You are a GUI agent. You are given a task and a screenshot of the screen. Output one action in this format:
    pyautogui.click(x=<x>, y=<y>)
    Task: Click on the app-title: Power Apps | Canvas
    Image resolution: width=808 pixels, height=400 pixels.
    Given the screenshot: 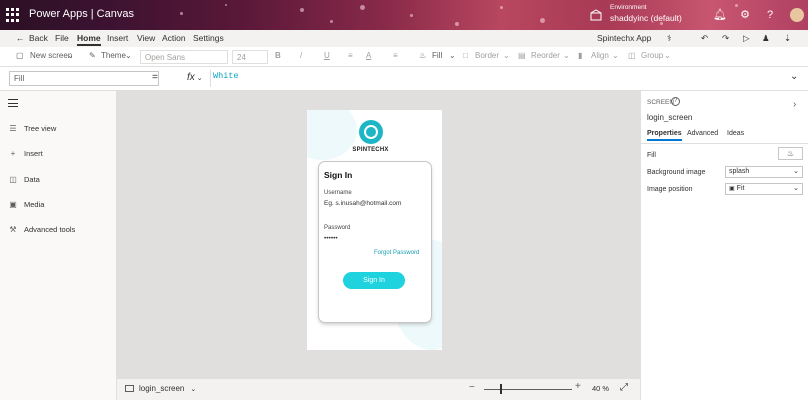 What is the action you would take?
    pyautogui.click(x=81, y=14)
    